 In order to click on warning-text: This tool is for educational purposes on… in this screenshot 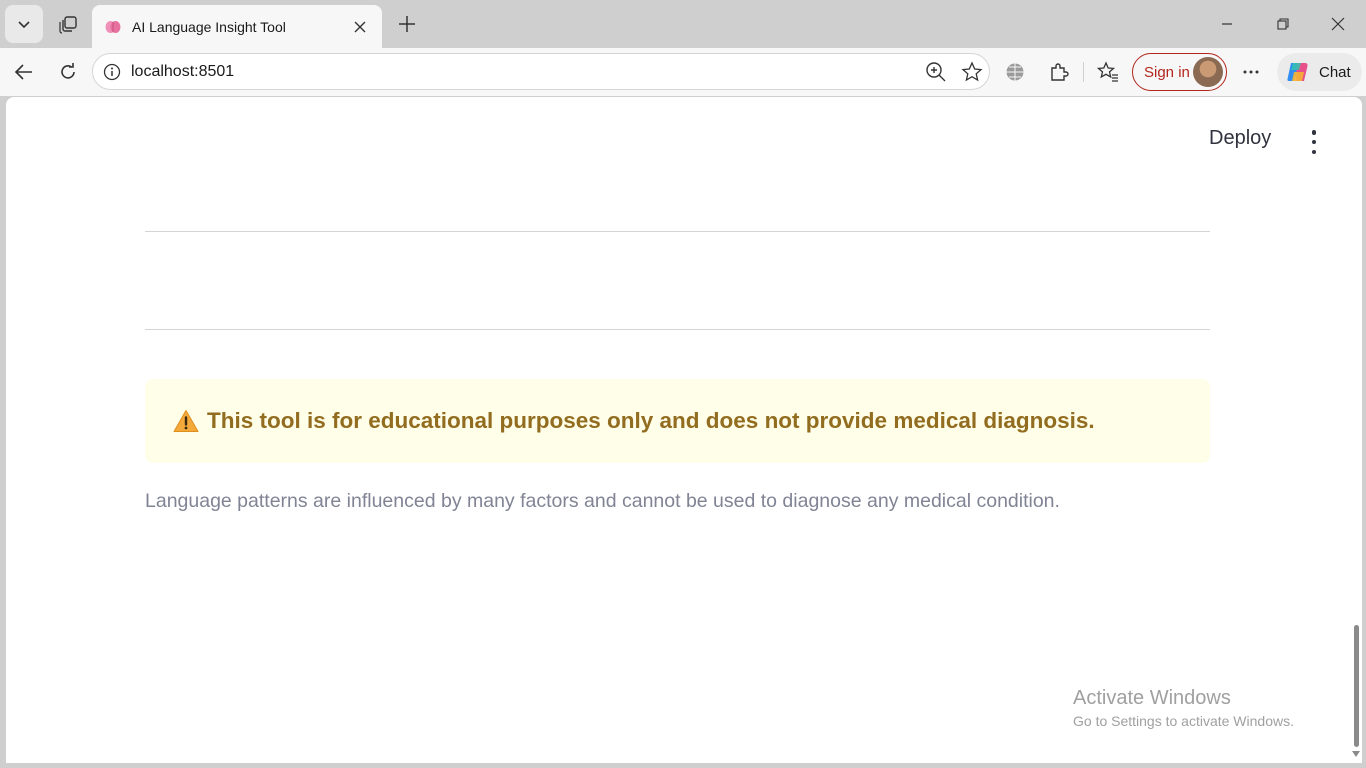, I will do `click(651, 420)`.